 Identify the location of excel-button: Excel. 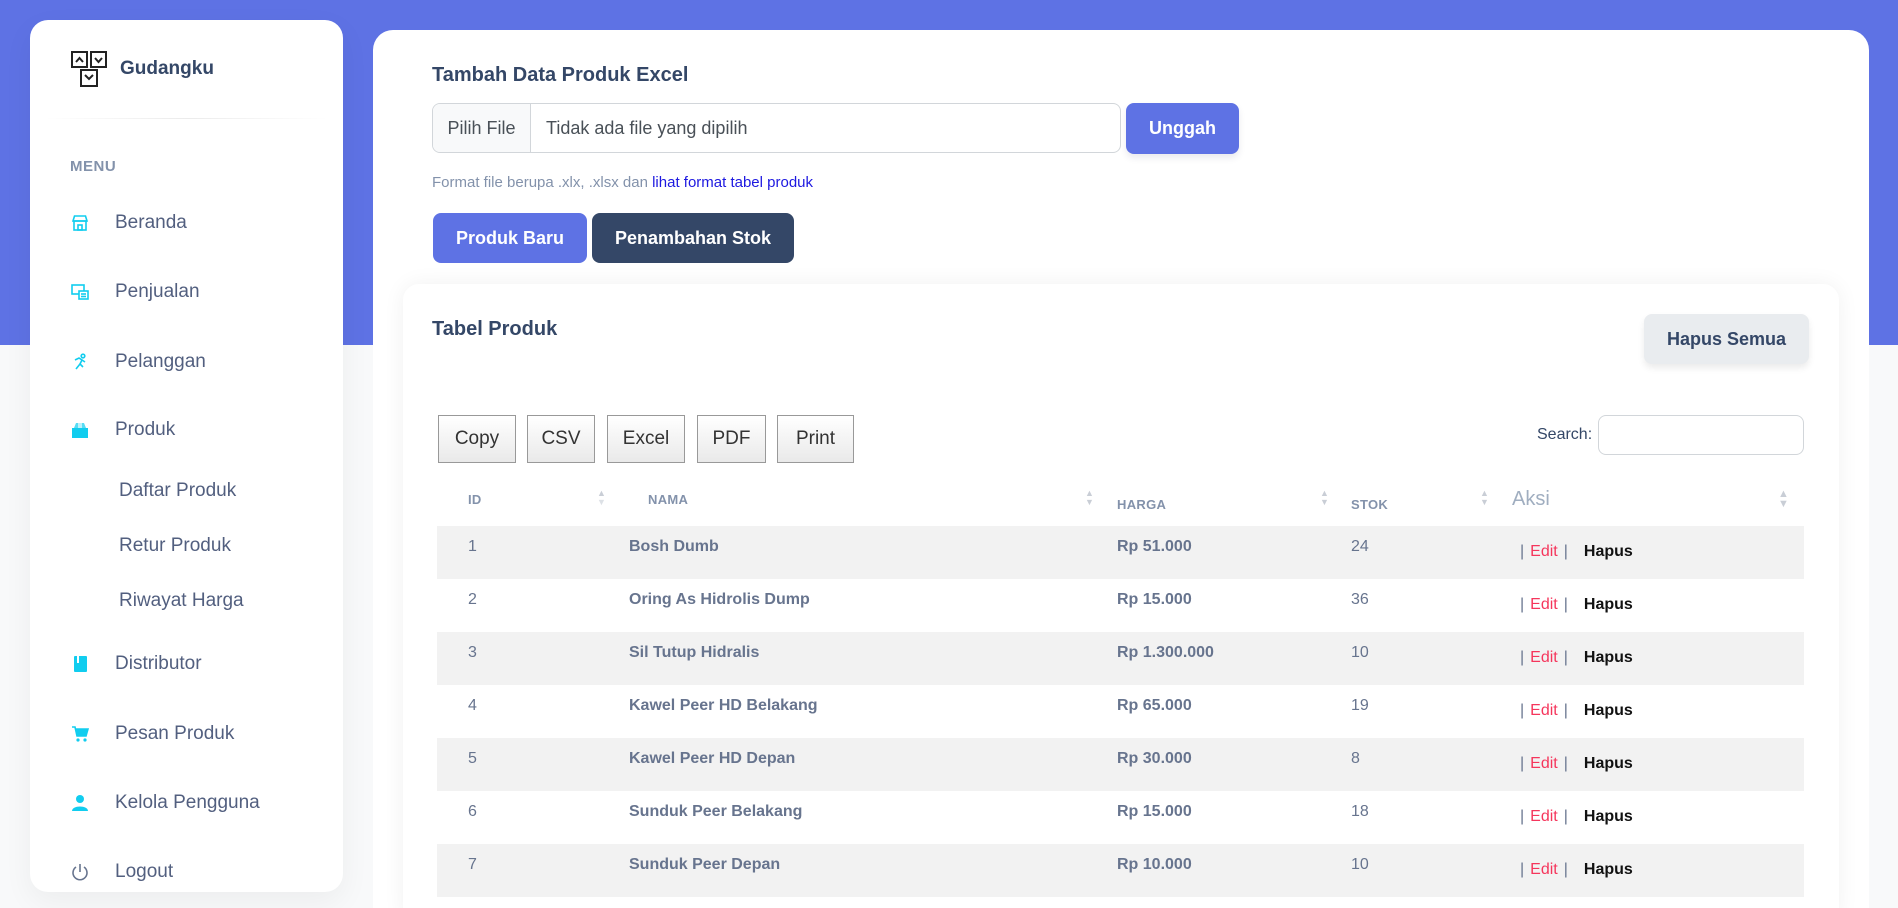
(646, 439).